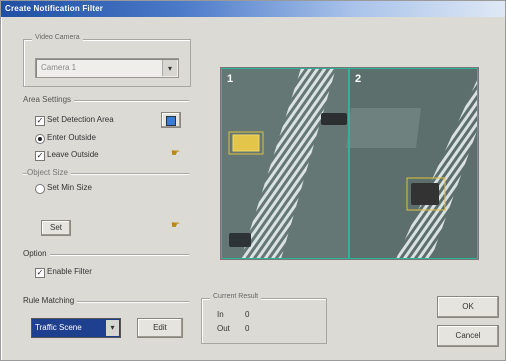  I want to click on result-out-label: Out, so click(223, 328).